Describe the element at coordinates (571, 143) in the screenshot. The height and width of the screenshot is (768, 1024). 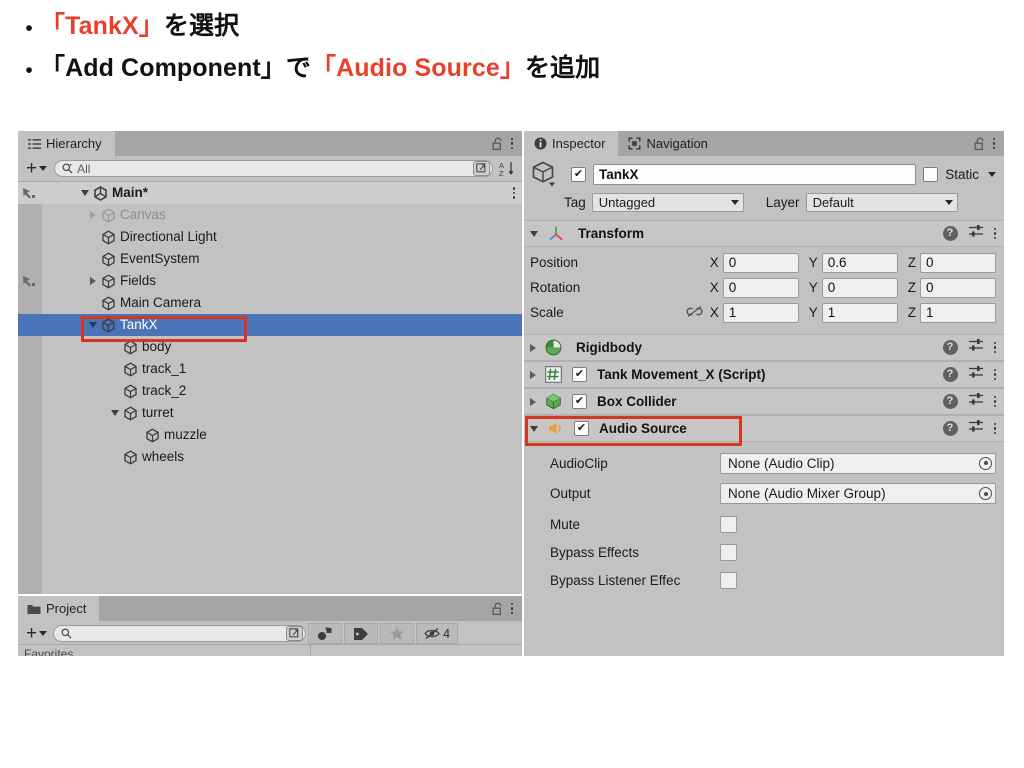
I see `tab-inspector: Inspector` at that location.